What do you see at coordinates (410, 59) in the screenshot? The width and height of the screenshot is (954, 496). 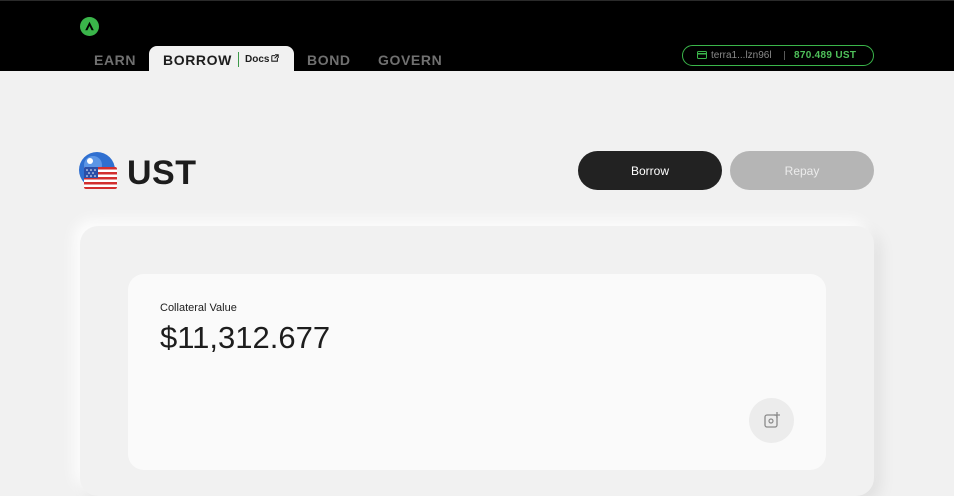 I see `nav-govern: GOVERN` at bounding box center [410, 59].